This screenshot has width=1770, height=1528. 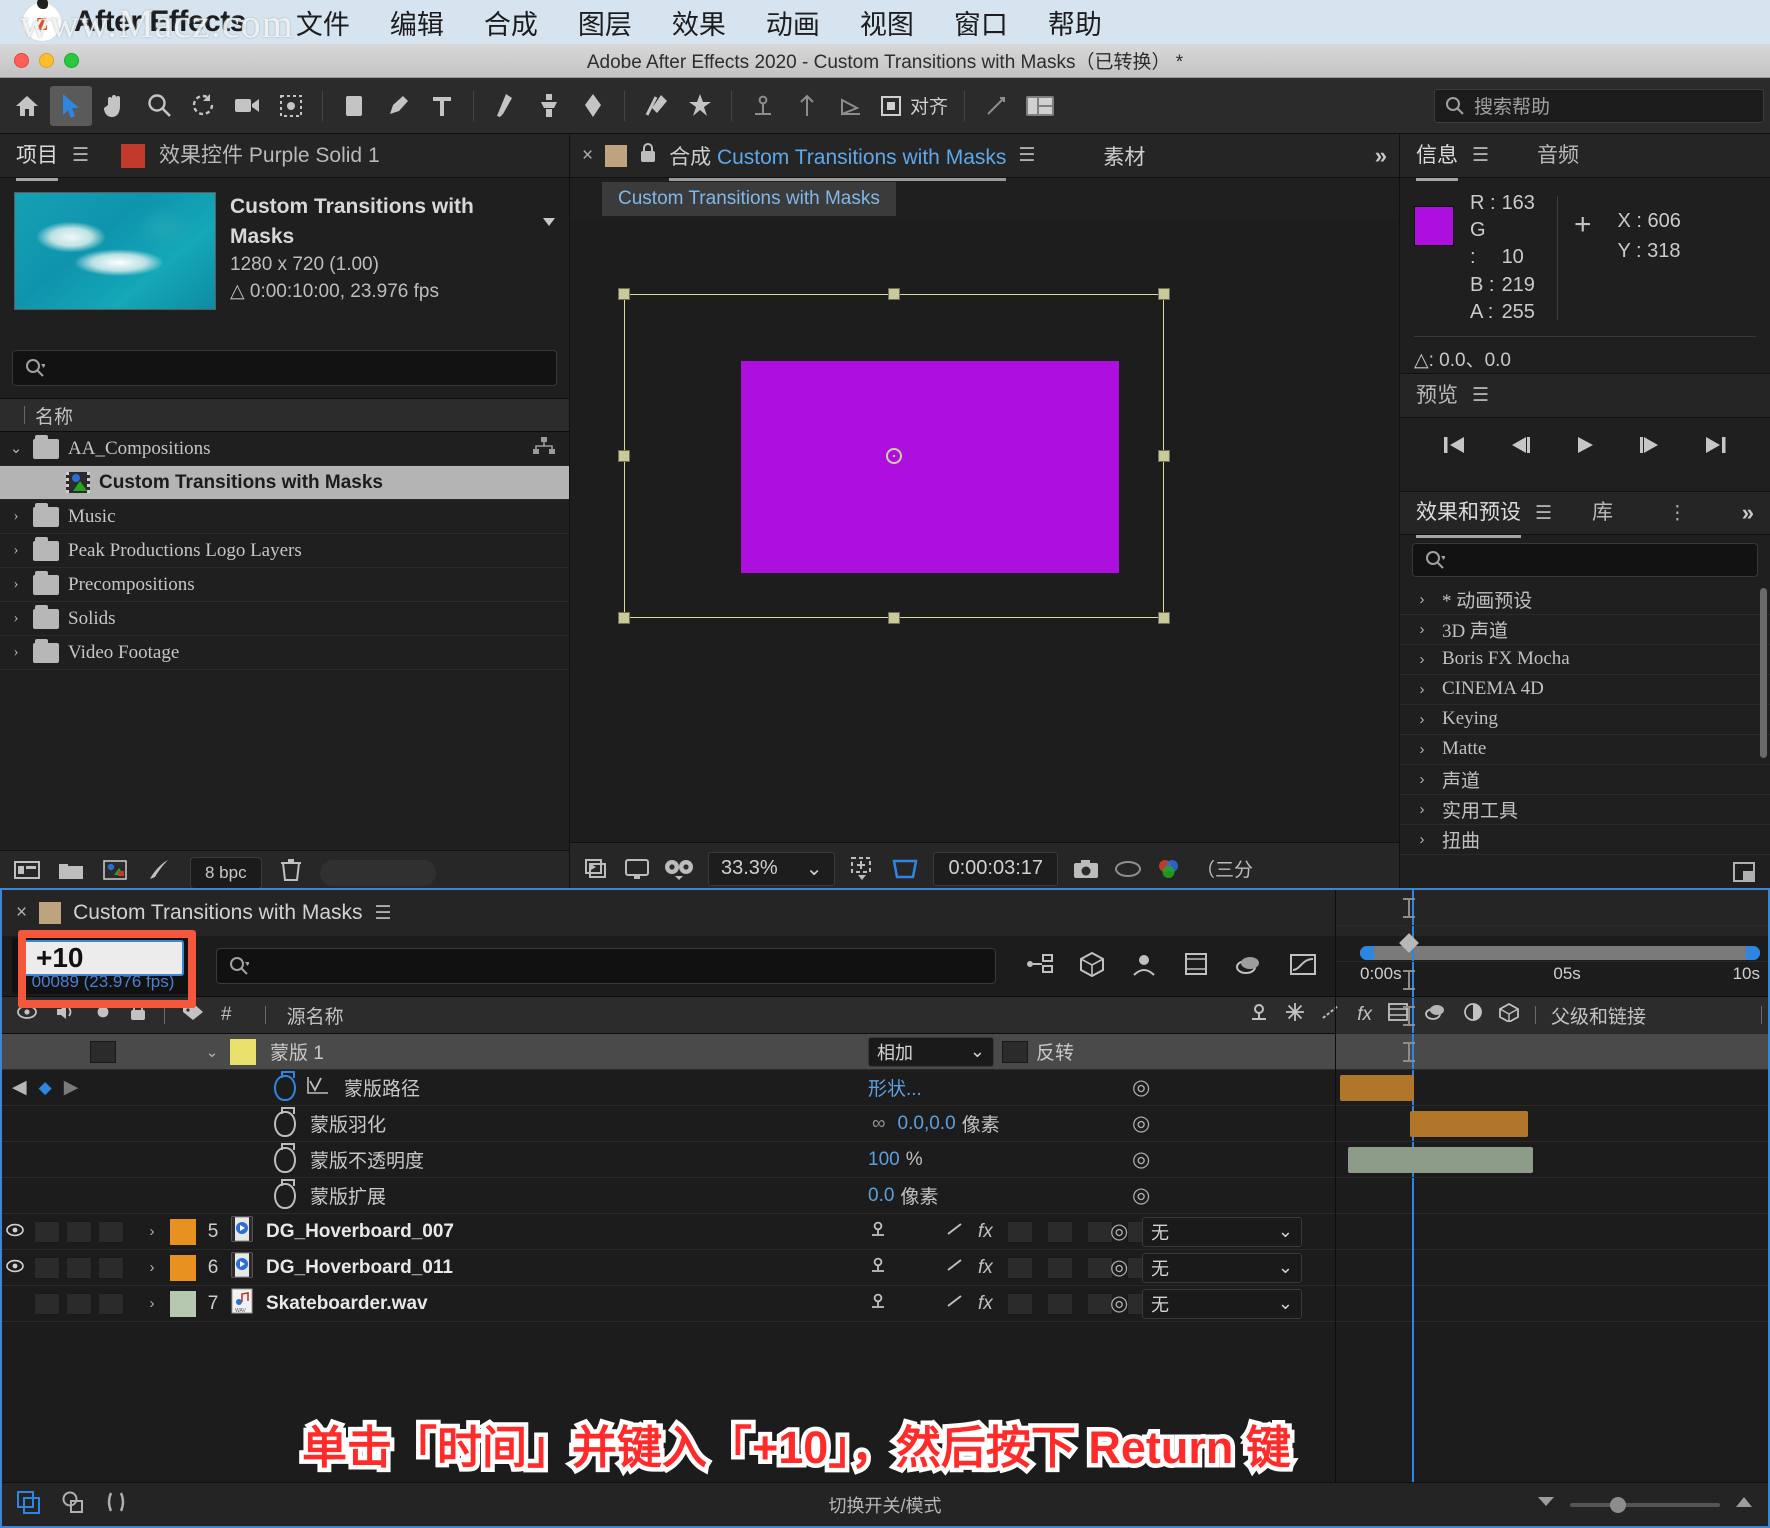 What do you see at coordinates (606, 966) in the screenshot?
I see `timeline-search-input` at bounding box center [606, 966].